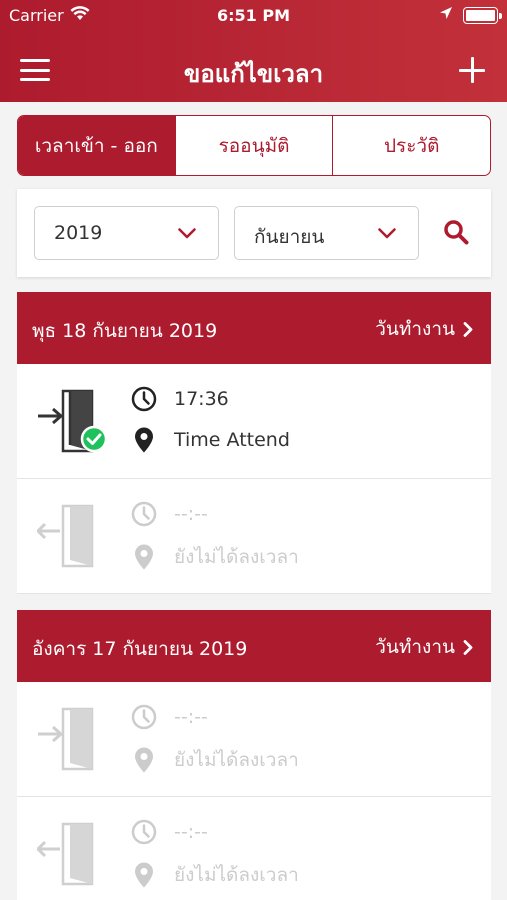  What do you see at coordinates (125, 331) in the screenshot?
I see `day-date: พุธ 18 กันยายน 2019` at bounding box center [125, 331].